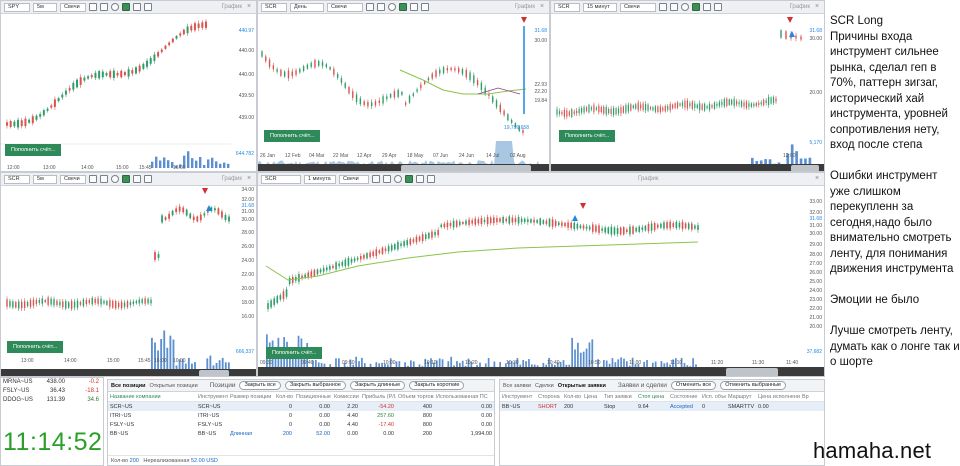  What do you see at coordinates (807, 397) in the screenshot?
I see `col-header: Вр` at bounding box center [807, 397].